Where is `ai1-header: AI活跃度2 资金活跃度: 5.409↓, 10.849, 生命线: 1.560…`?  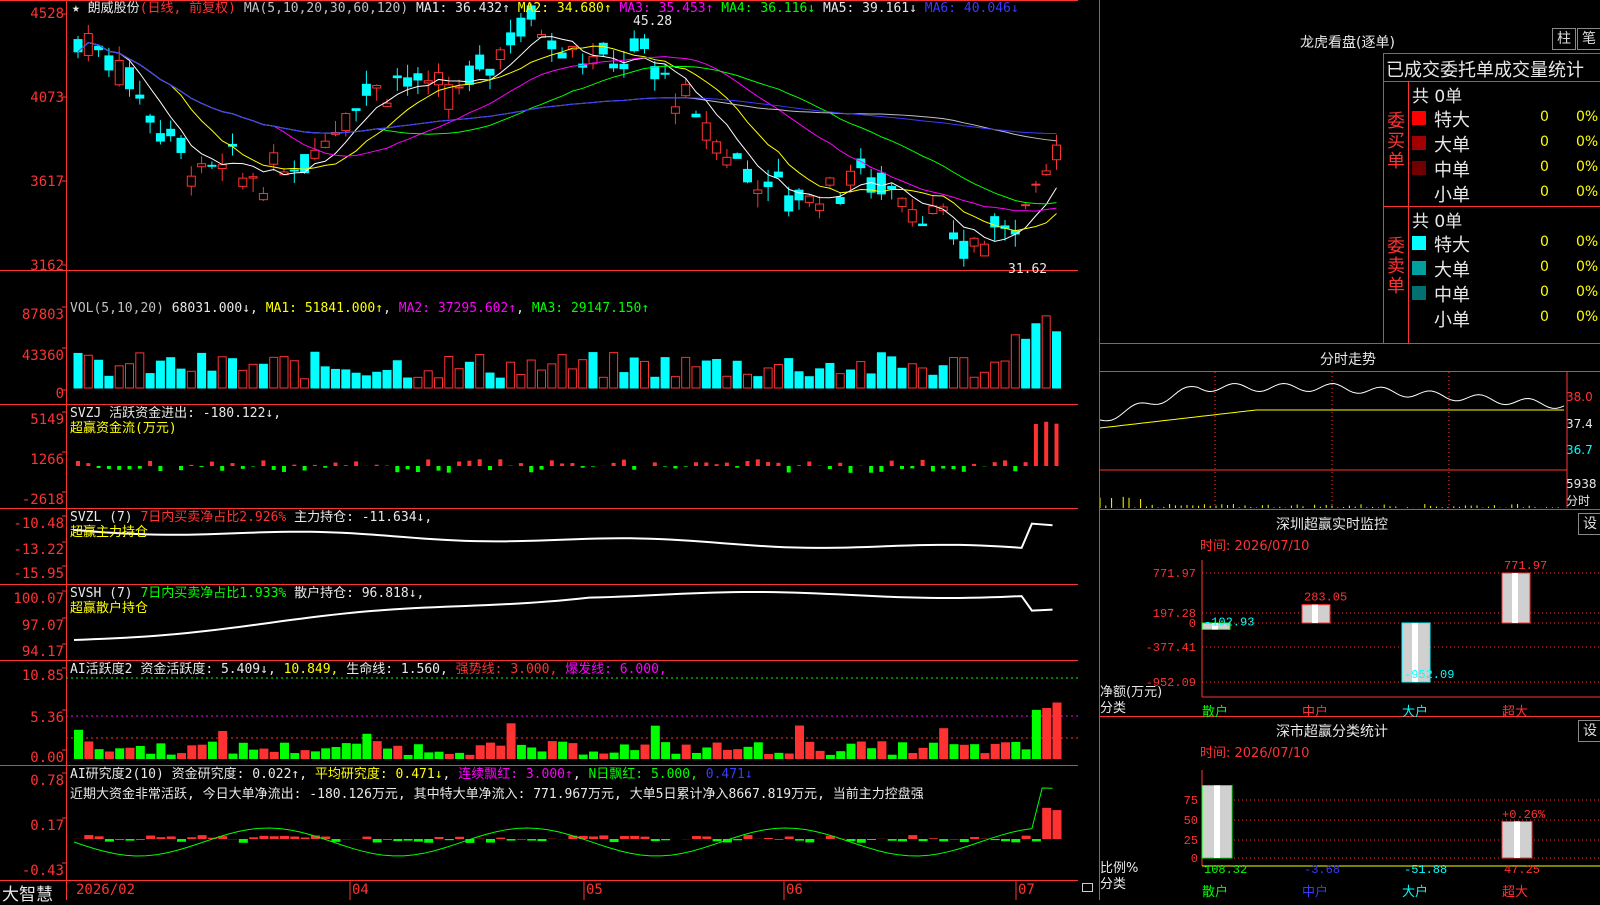
ai1-header: AI活跃度2 资金活跃度: 5.409↓, 10.849, 生命线: 1.560… is located at coordinates (368, 669).